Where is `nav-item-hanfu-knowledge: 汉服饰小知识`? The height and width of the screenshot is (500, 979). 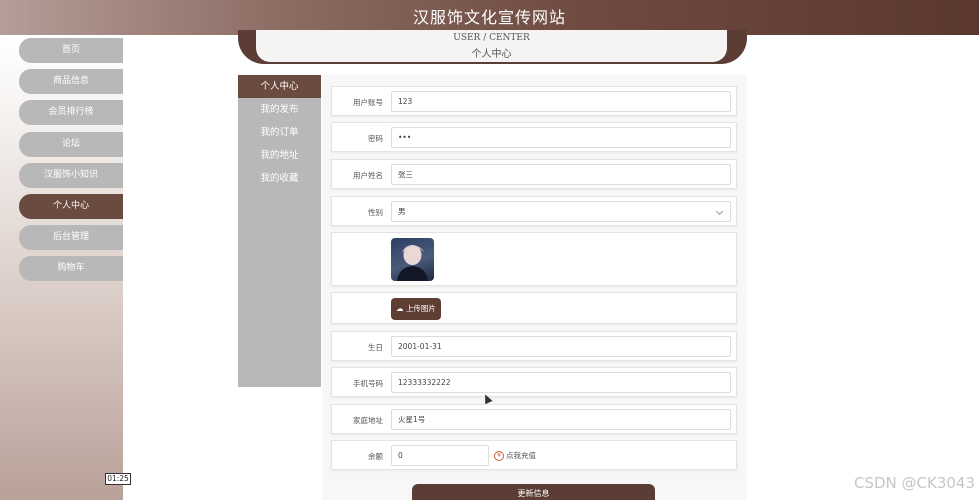 nav-item-hanfu-knowledge: 汉服饰小知识 is located at coordinates (71, 175).